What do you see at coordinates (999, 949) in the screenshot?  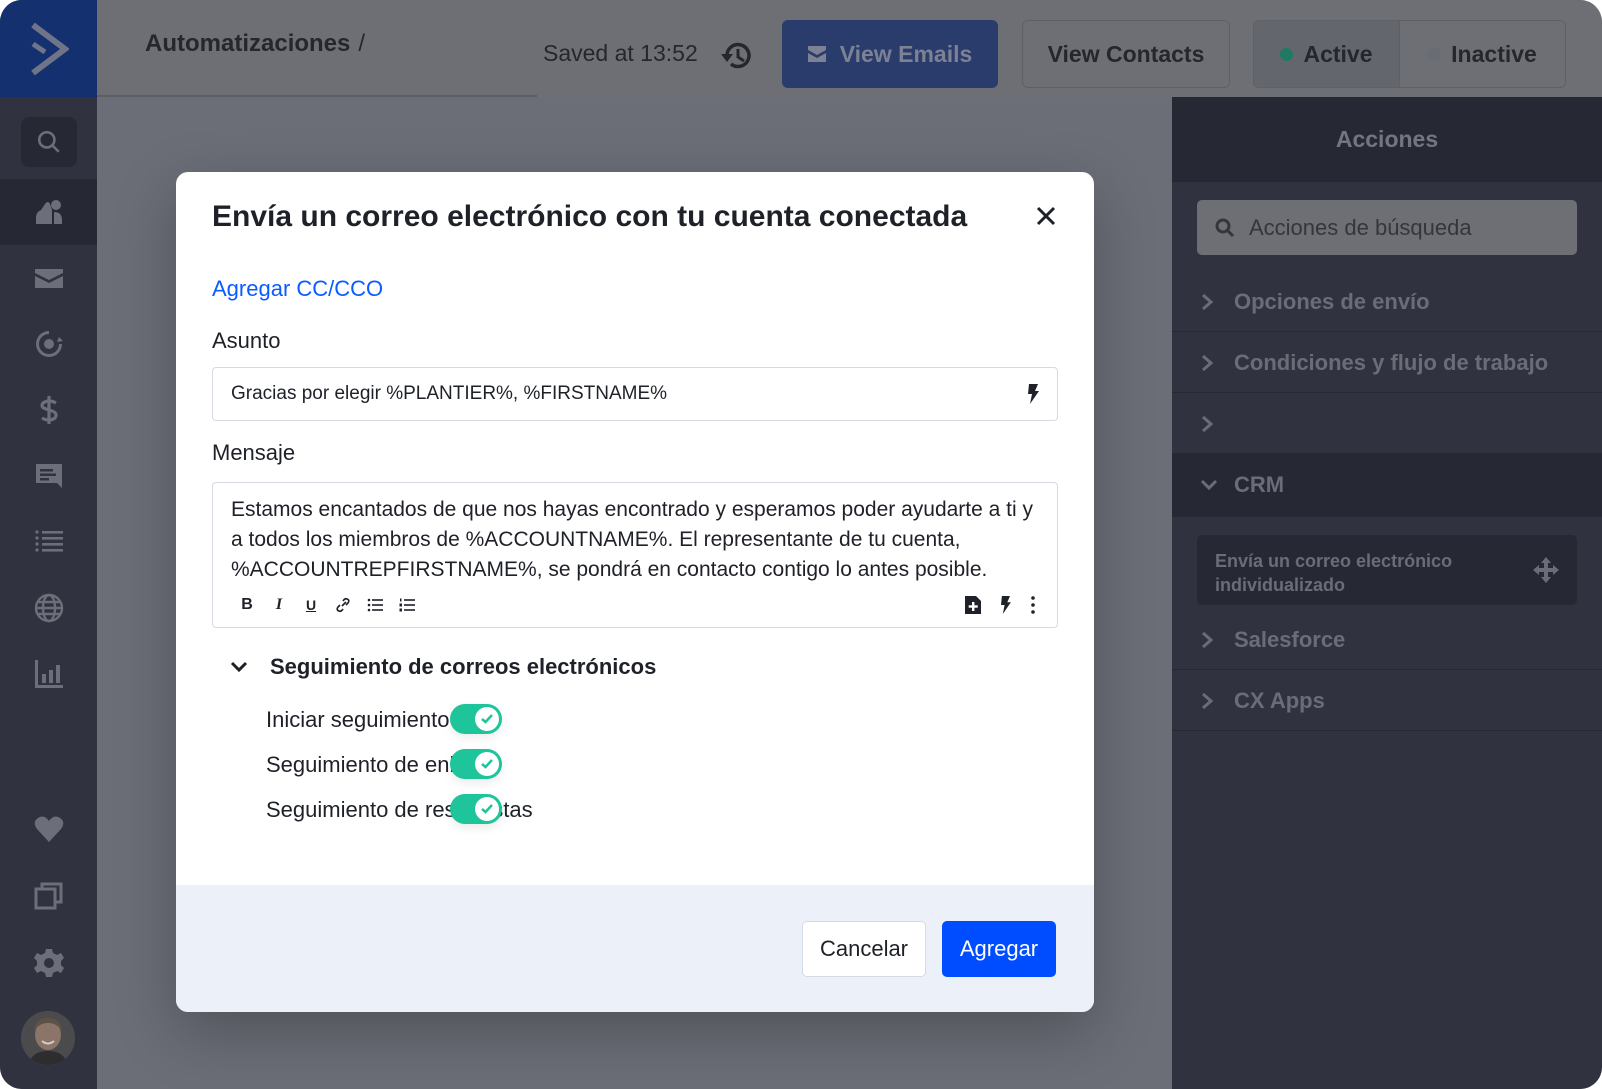 I see `add-button: Agregar` at bounding box center [999, 949].